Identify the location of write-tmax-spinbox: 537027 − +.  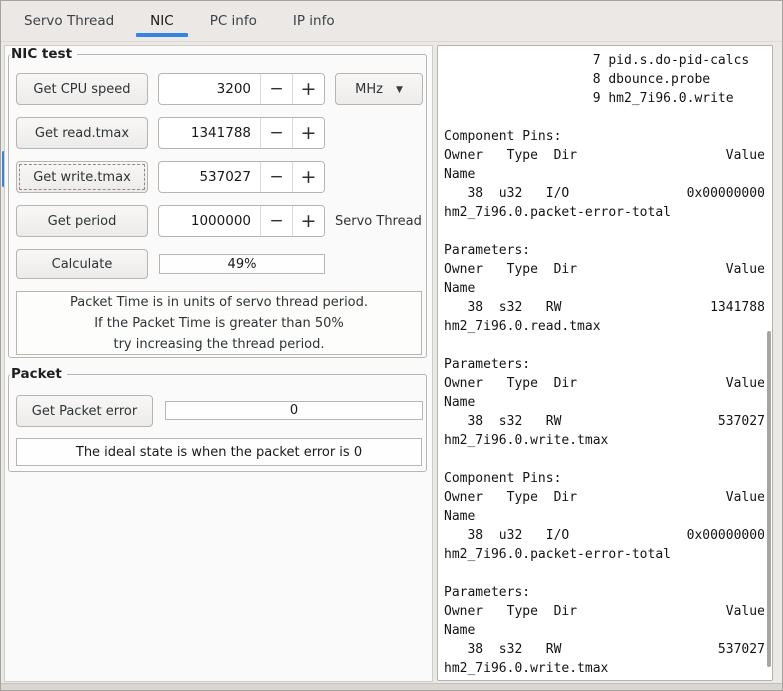
(241, 177).